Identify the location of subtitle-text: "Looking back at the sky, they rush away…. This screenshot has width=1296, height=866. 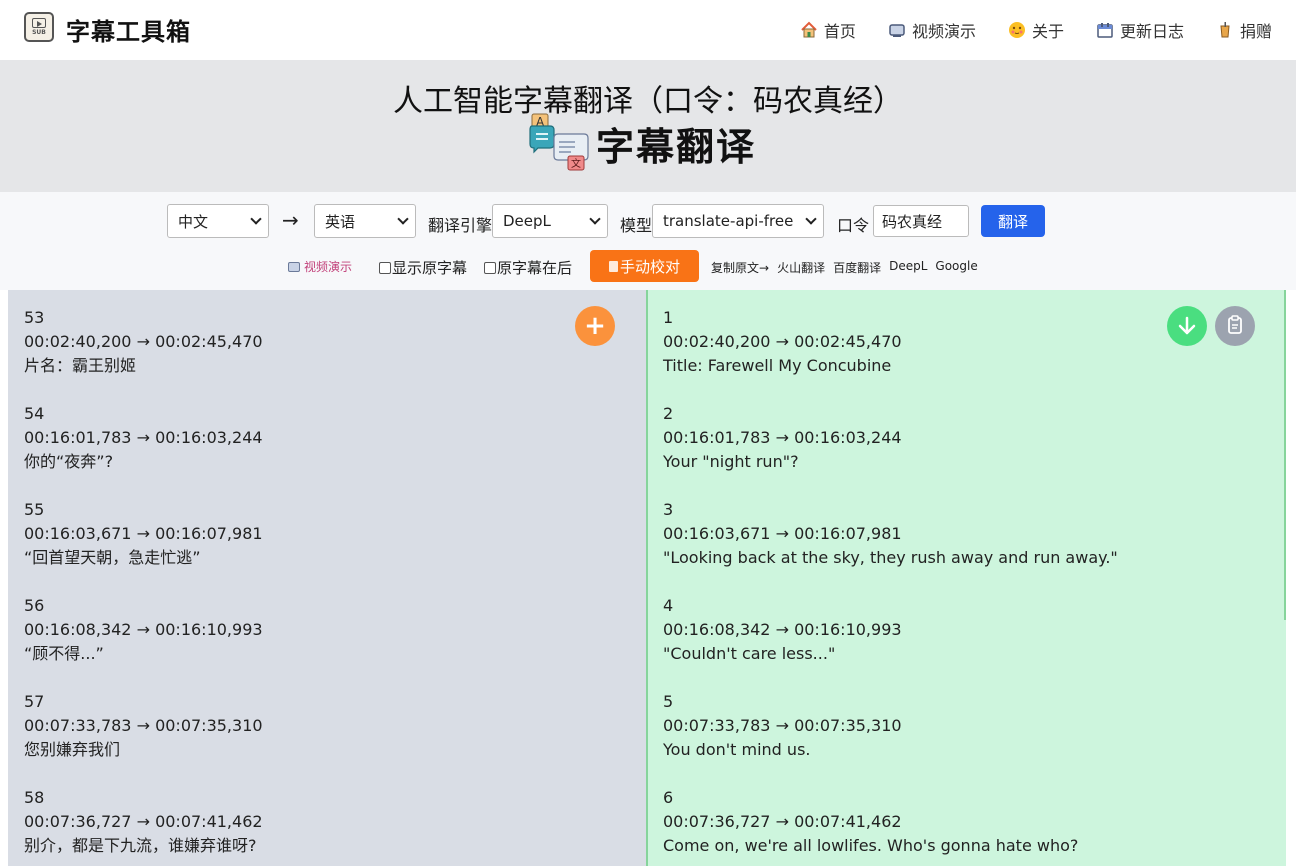
(890, 557).